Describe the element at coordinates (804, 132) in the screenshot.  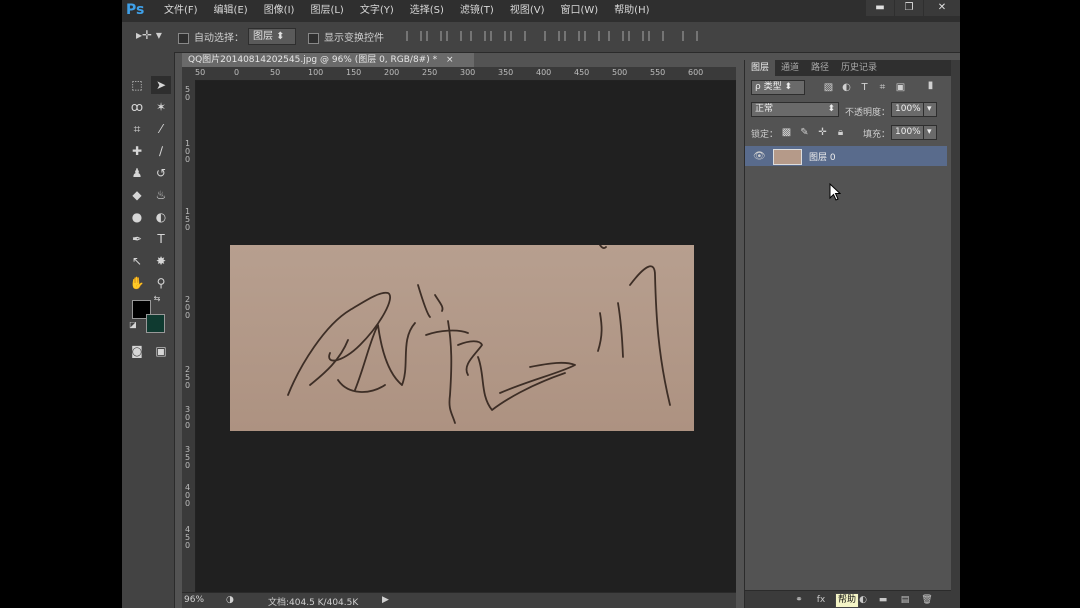
I see `lock-image-pixels-icon: ✎` at that location.